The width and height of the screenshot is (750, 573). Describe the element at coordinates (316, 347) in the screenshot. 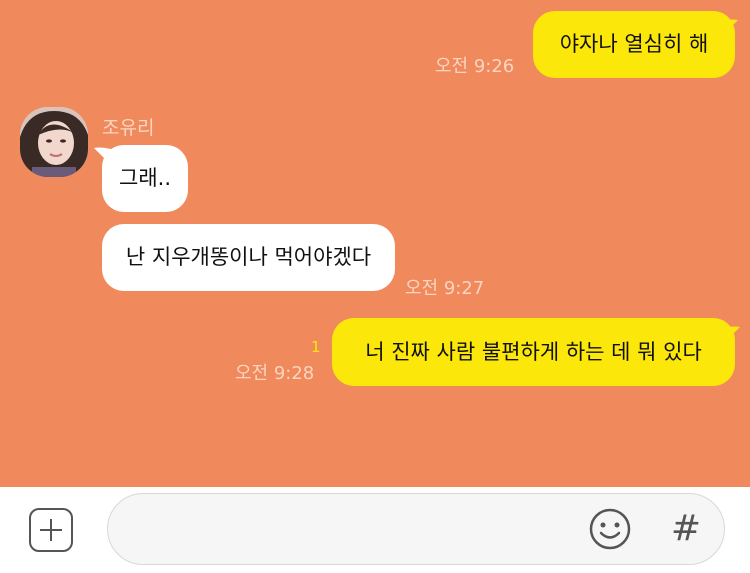

I see `unread-count: 1` at that location.